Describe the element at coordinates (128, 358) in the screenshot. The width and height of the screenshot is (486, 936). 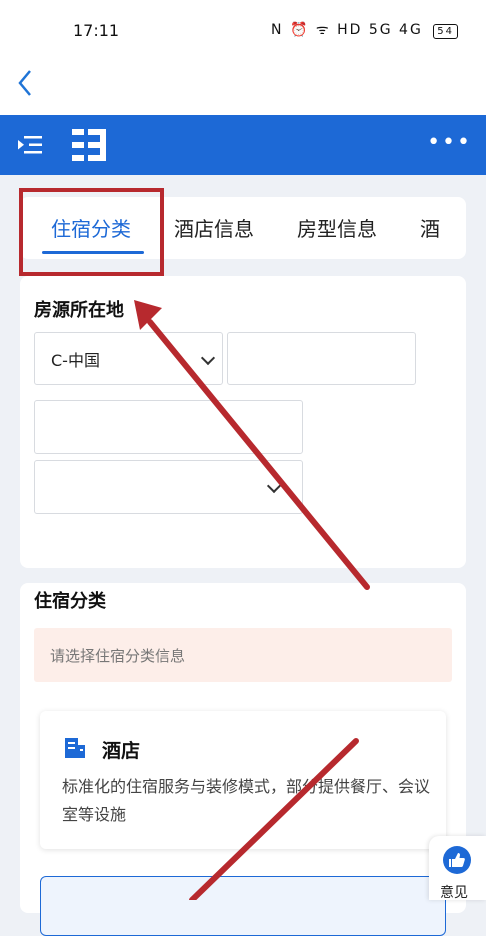
I see `country-select: C-中国` at that location.